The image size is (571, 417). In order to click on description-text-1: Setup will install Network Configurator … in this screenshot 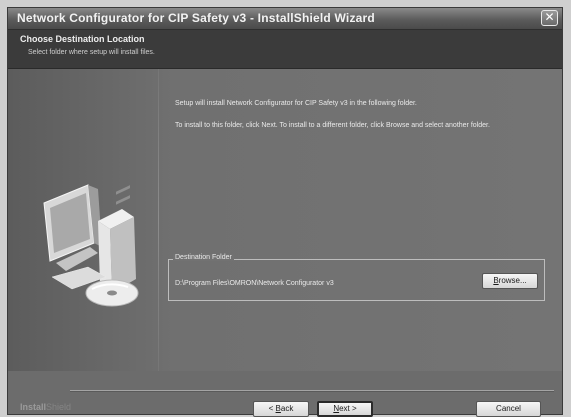, I will do `click(296, 103)`.